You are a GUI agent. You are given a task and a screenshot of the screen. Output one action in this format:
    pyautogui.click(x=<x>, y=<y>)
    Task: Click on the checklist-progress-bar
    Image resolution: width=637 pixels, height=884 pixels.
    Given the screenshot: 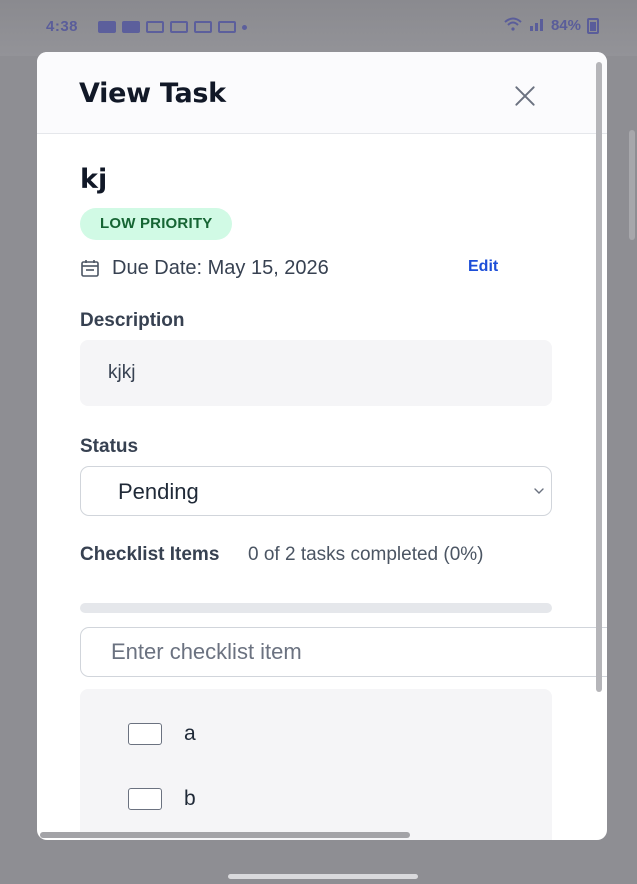 What is the action you would take?
    pyautogui.click(x=316, y=608)
    